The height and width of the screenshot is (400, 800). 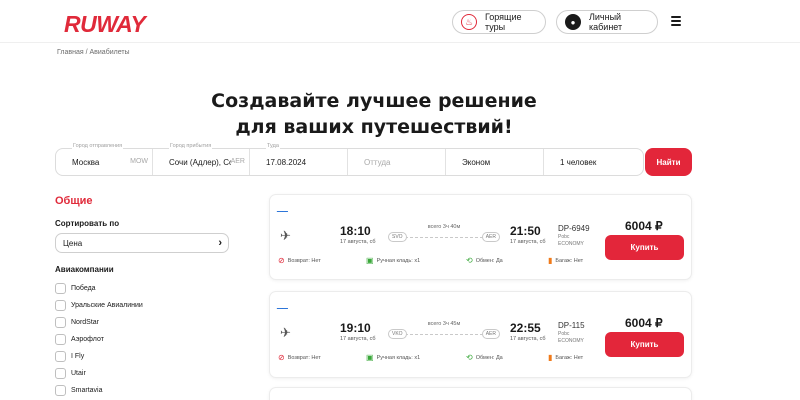 What do you see at coordinates (286, 162) in the screenshot?
I see `depart-value: 17.08.2024` at bounding box center [286, 162].